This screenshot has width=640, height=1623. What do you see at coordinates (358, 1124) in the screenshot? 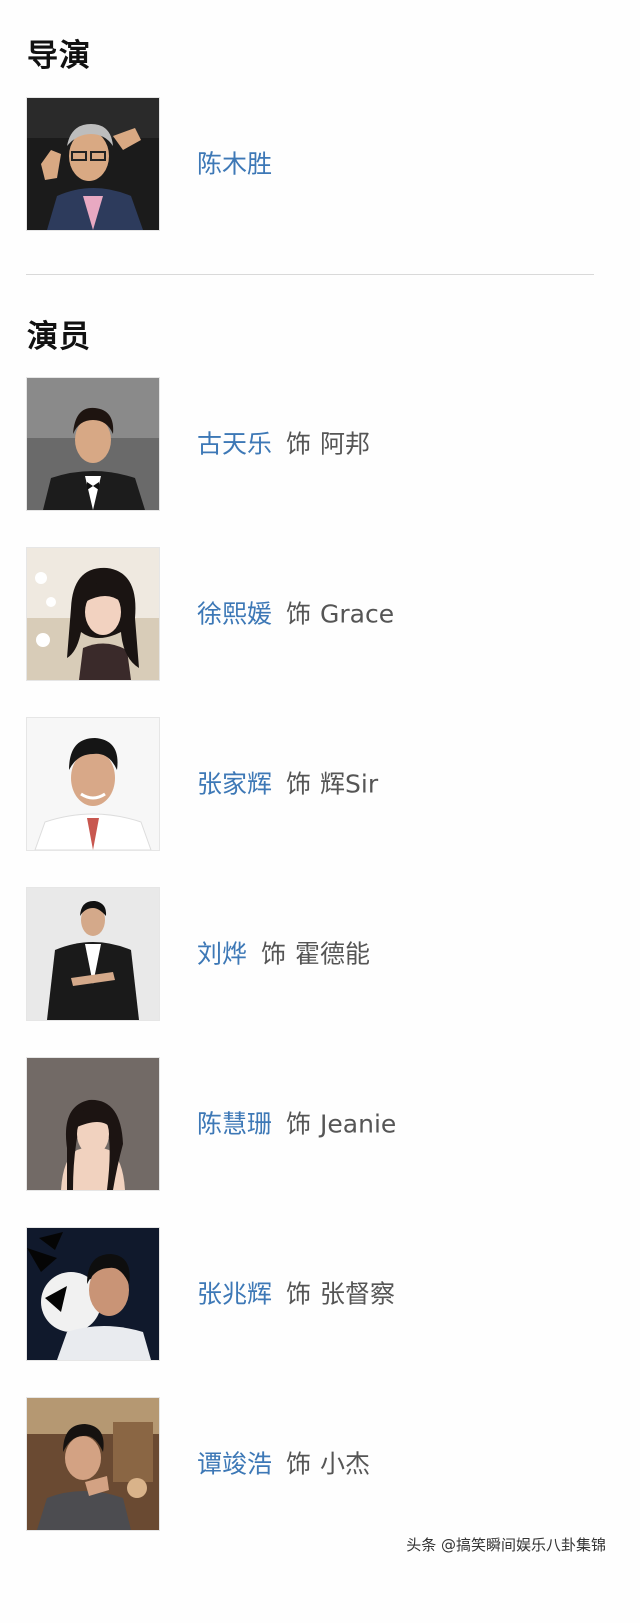
I see `character-name: Jeanie` at bounding box center [358, 1124].